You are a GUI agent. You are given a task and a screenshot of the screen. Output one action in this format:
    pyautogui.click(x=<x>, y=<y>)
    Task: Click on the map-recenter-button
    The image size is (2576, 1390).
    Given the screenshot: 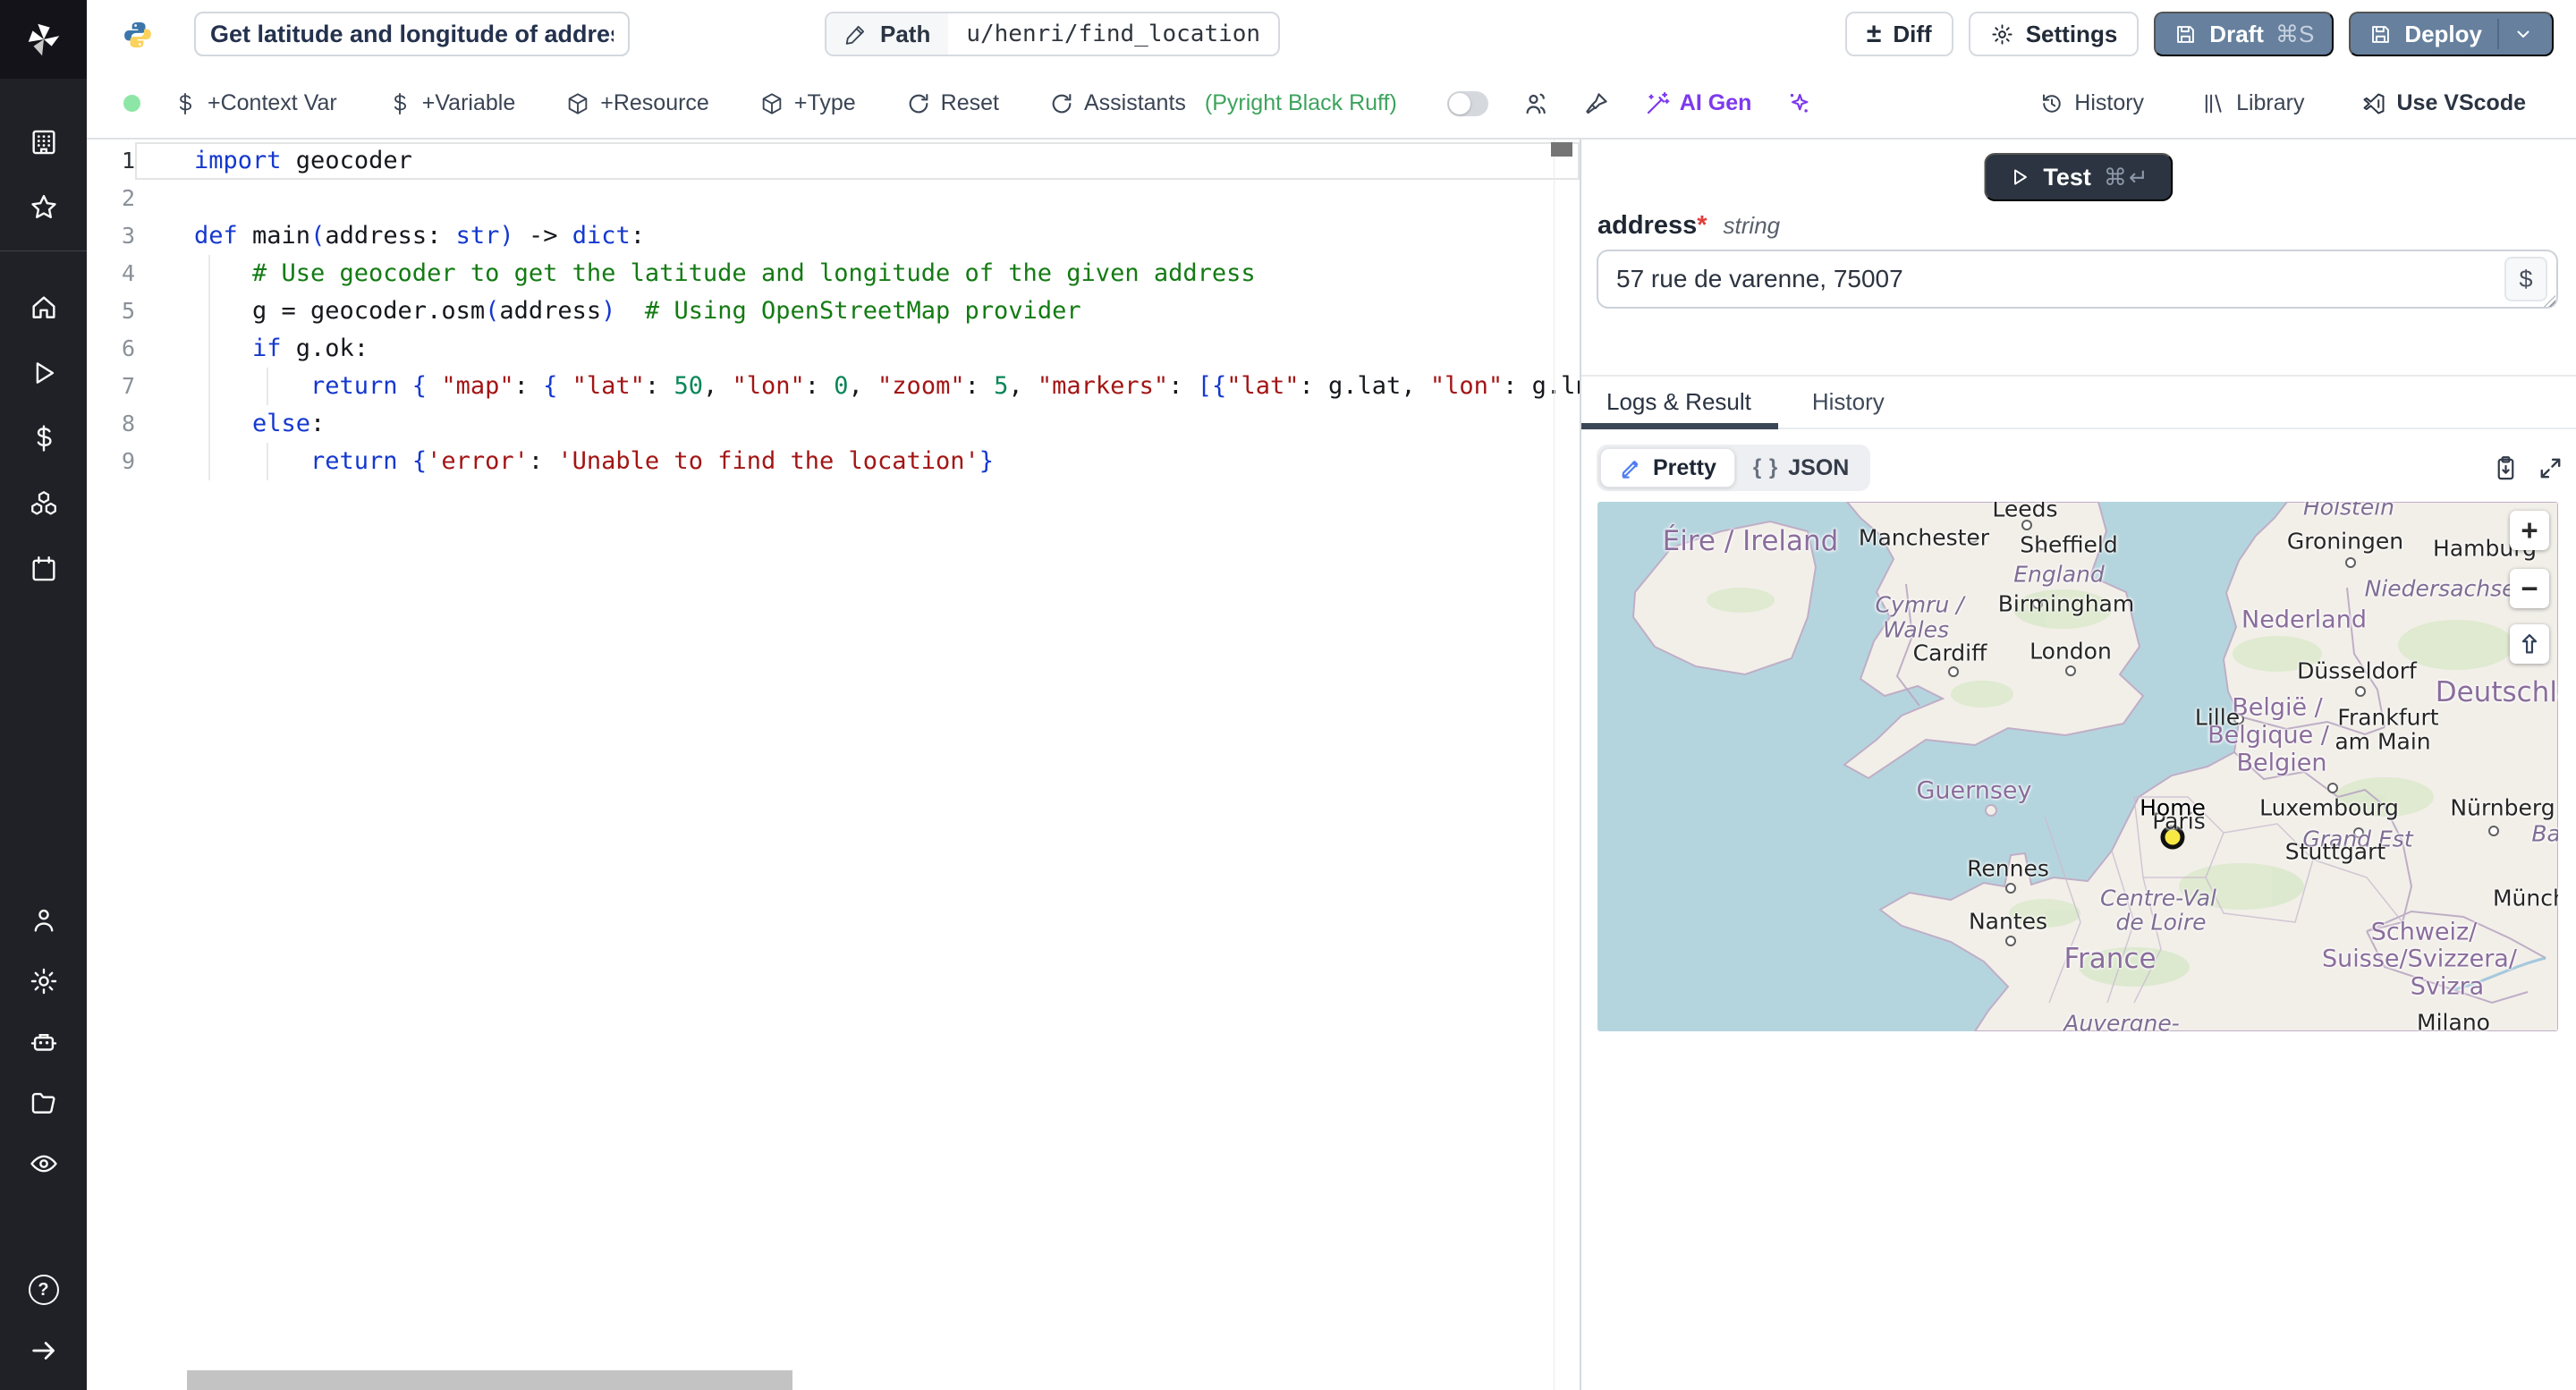 What is the action you would take?
    pyautogui.click(x=2529, y=644)
    